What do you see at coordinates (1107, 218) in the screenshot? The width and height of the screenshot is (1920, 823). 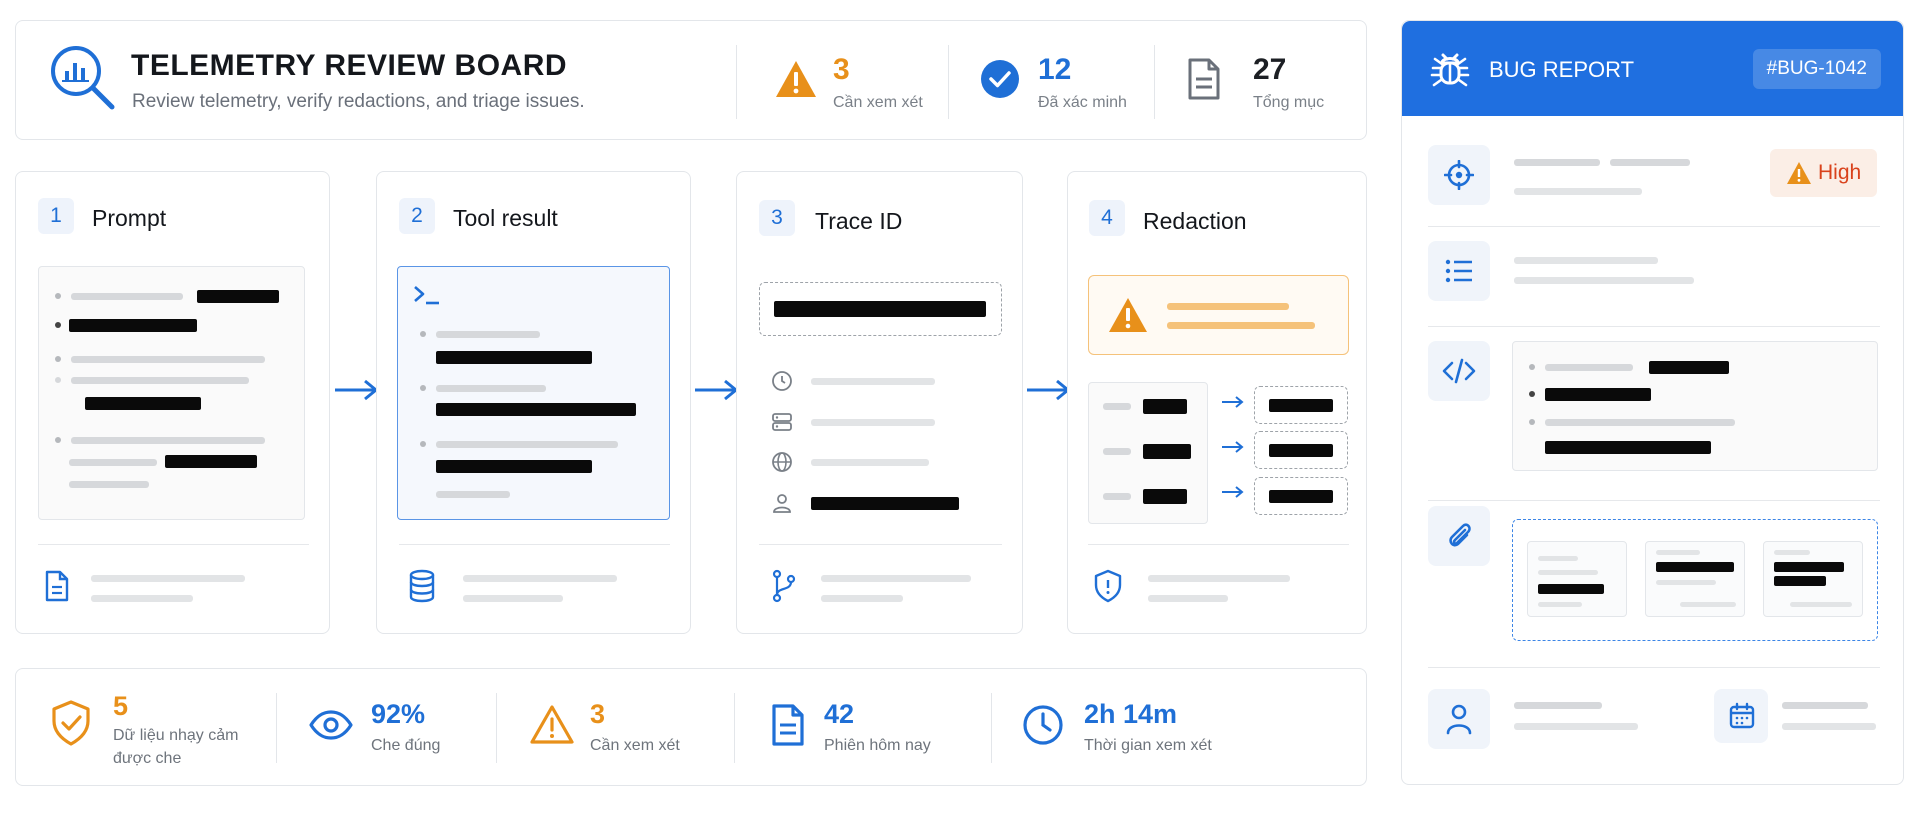 I see `step-number: 4` at bounding box center [1107, 218].